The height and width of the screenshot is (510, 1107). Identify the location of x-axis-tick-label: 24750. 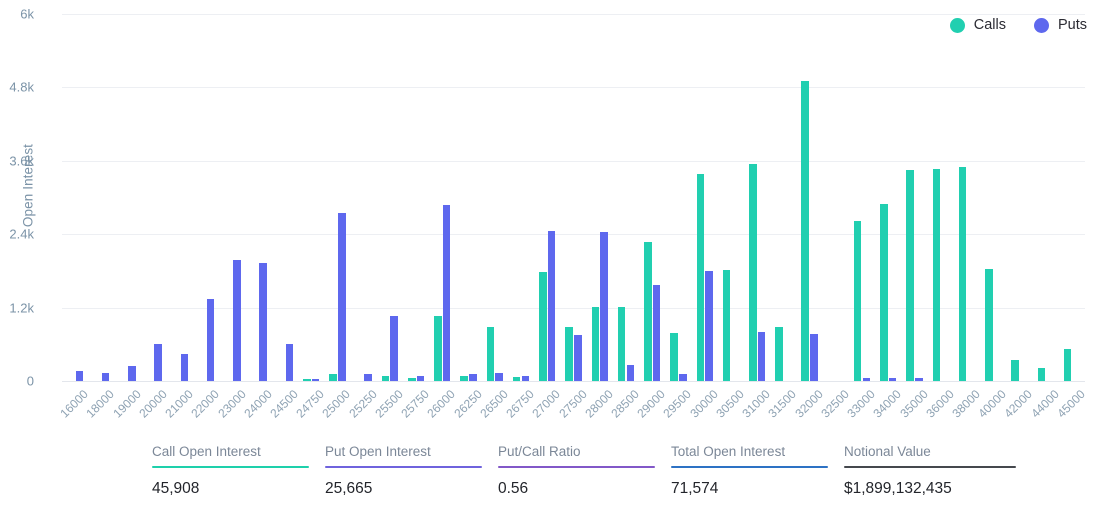
(310, 404).